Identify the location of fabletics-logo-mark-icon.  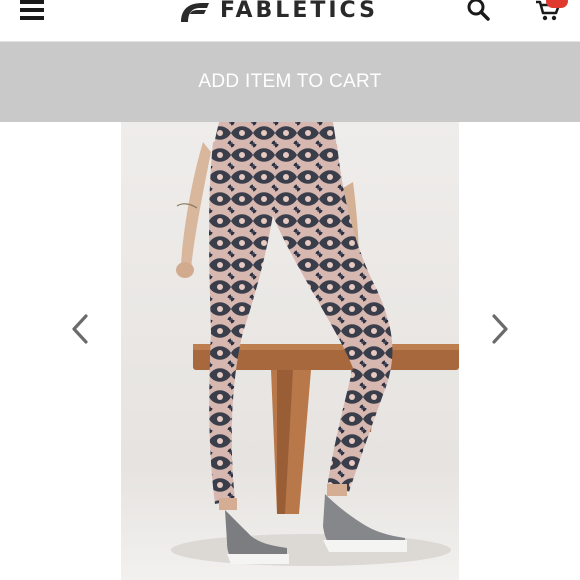
(195, 12).